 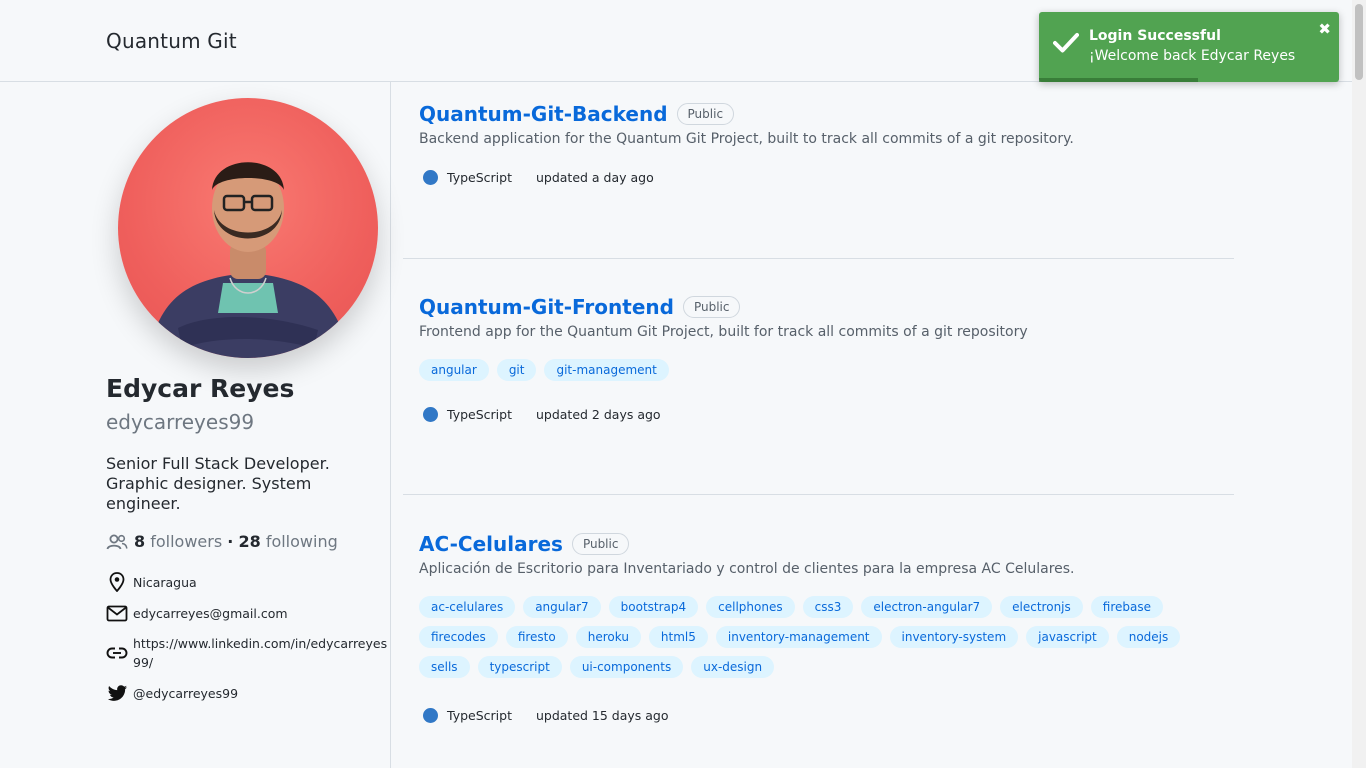 I want to click on topic-tag: inventory-management, so click(x=798, y=637).